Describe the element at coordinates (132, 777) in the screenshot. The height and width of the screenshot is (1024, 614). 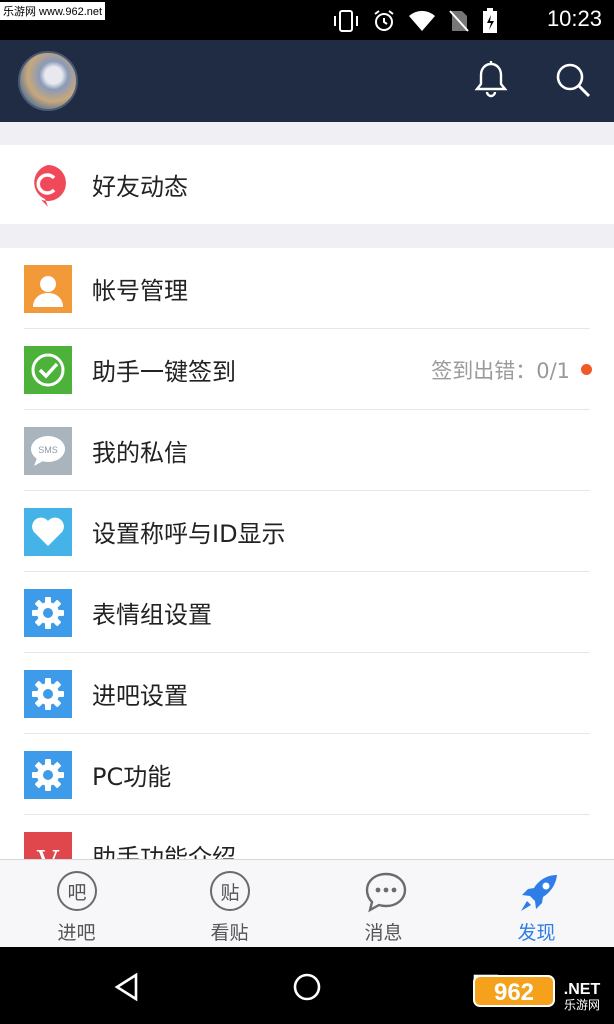
I see `menu-item-label: PC功能` at that location.